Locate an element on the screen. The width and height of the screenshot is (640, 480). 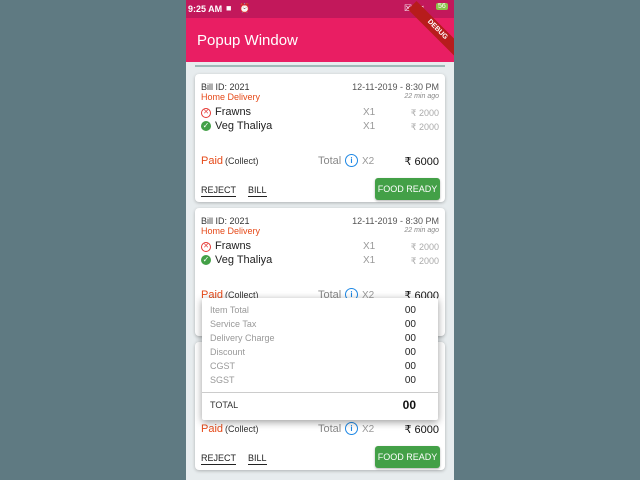
status-time: 9:25 AM is located at coordinates (205, 9).